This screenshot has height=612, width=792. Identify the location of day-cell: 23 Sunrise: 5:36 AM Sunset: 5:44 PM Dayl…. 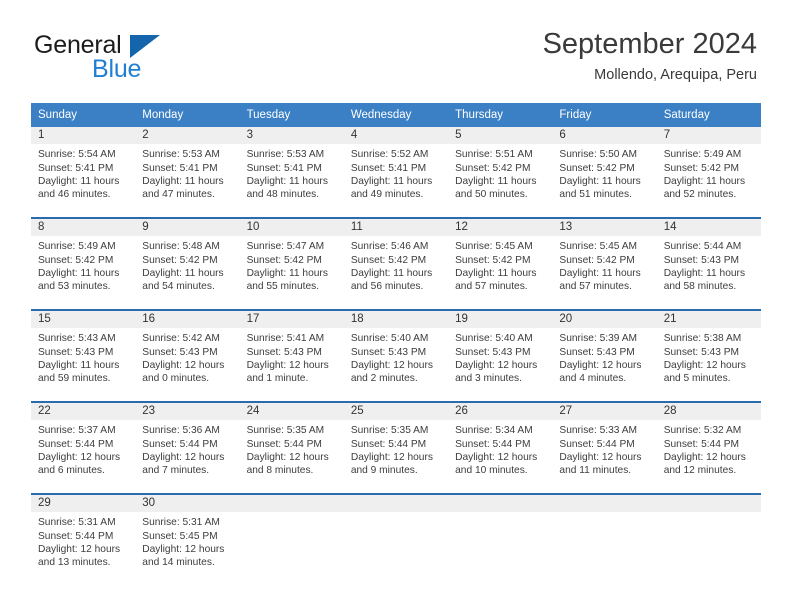
(187, 444).